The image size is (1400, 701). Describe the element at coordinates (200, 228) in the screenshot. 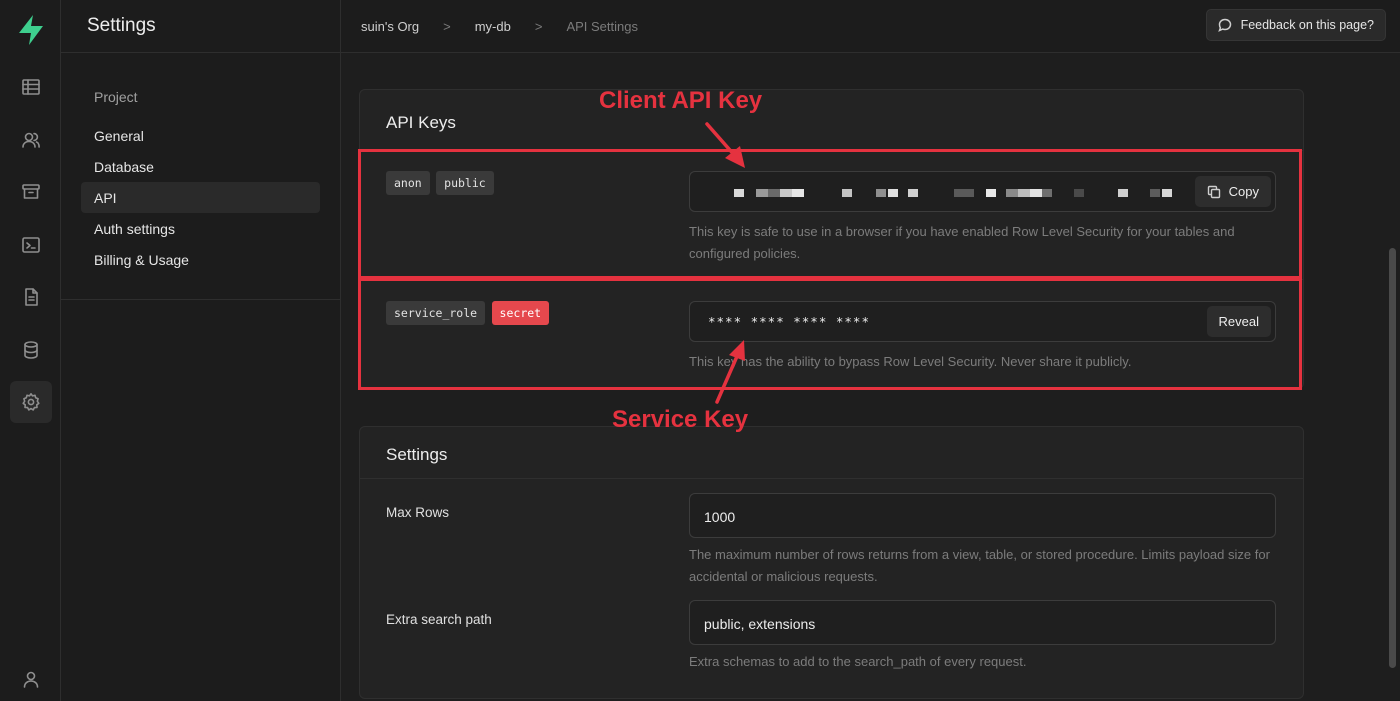

I see `menu-item-auth-settings: Auth settings` at that location.